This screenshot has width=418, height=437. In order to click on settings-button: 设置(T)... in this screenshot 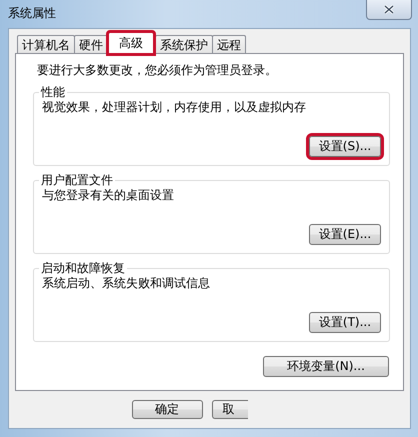, I will do `click(345, 322)`.